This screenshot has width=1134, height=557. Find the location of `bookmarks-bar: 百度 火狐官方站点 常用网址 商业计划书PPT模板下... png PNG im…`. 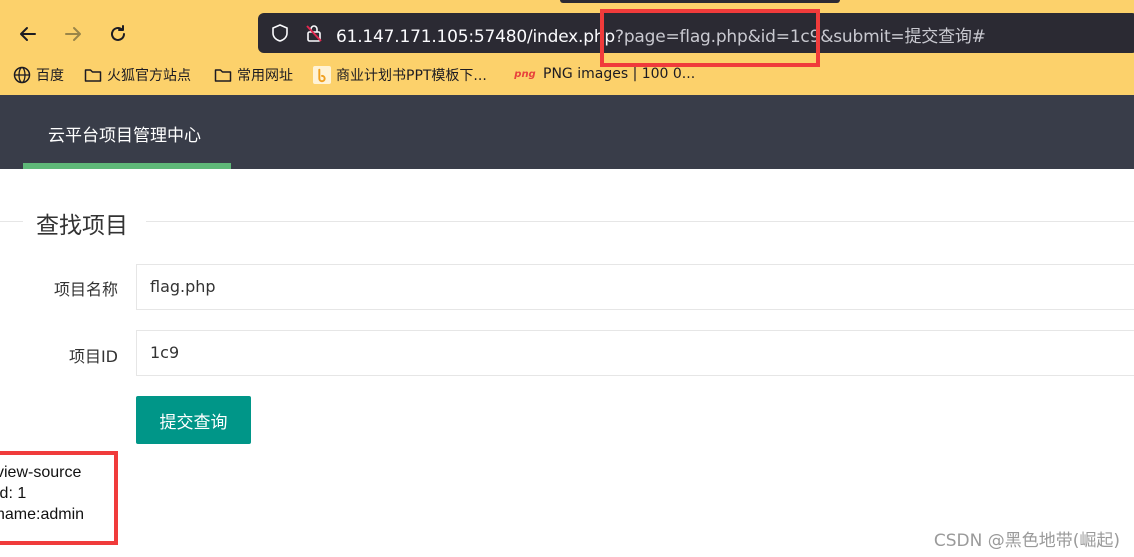

bookmarks-bar: 百度 火狐官方站点 常用网址 商业计划书PPT模板下... png PNG im… is located at coordinates (567, 76).